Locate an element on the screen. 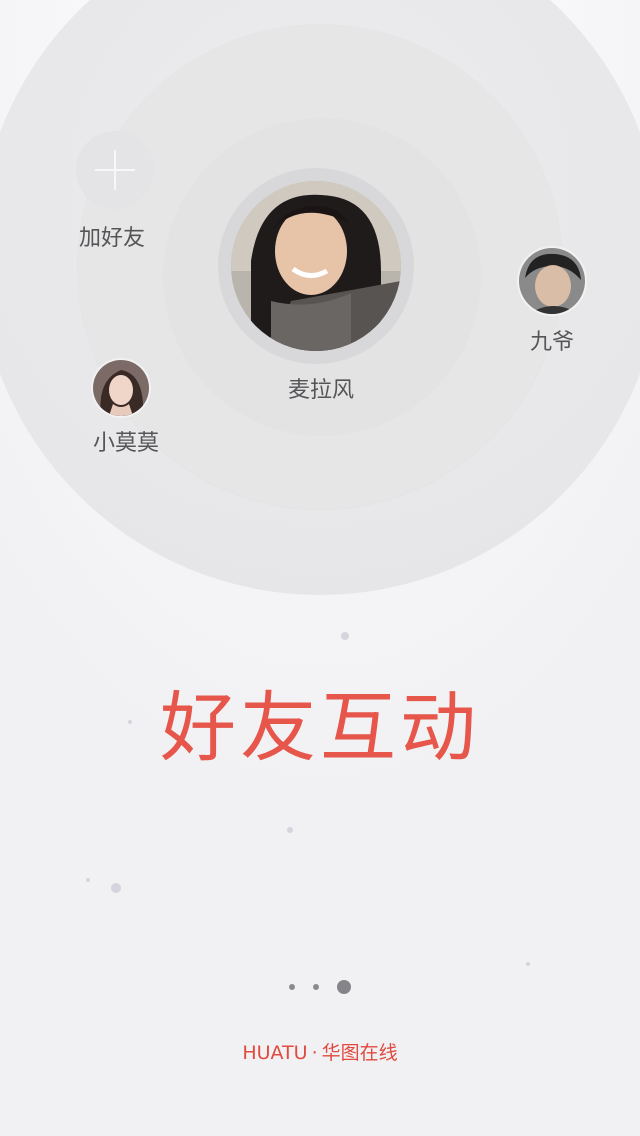 This screenshot has width=640, height=1136. friend-name-right: 九爷 is located at coordinates (551, 342).